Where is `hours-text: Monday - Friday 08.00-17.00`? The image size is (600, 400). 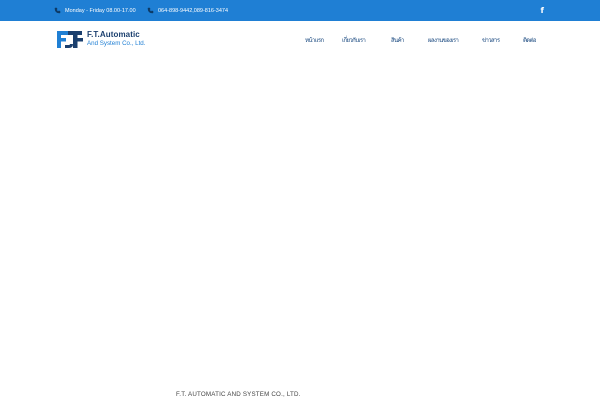 hours-text: Monday - Friday 08.00-17.00 is located at coordinates (100, 10).